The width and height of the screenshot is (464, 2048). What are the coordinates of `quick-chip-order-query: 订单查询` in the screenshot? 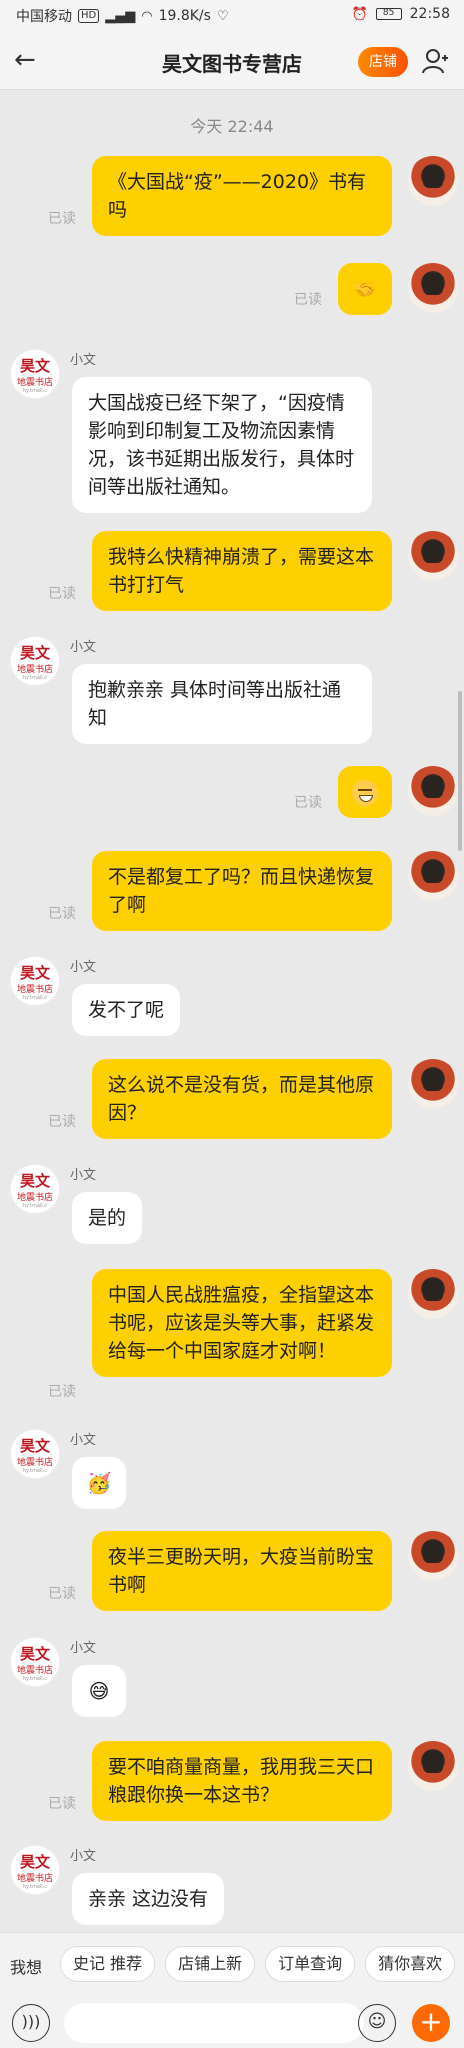 It's located at (310, 1964).